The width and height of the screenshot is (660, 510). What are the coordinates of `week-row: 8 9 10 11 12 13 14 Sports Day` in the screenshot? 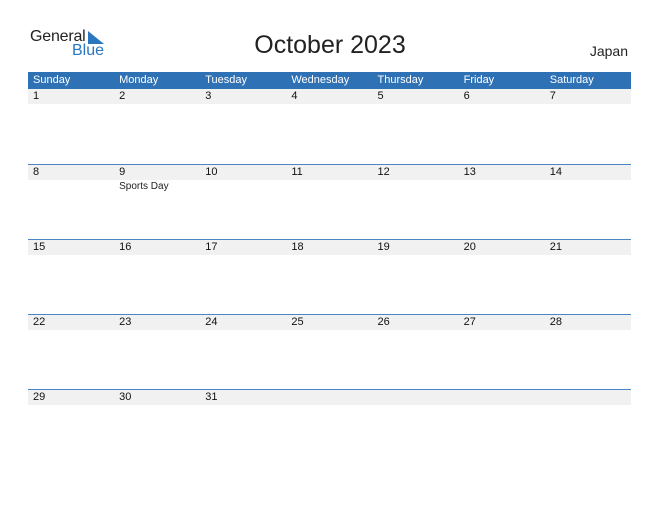 It's located at (329, 201).